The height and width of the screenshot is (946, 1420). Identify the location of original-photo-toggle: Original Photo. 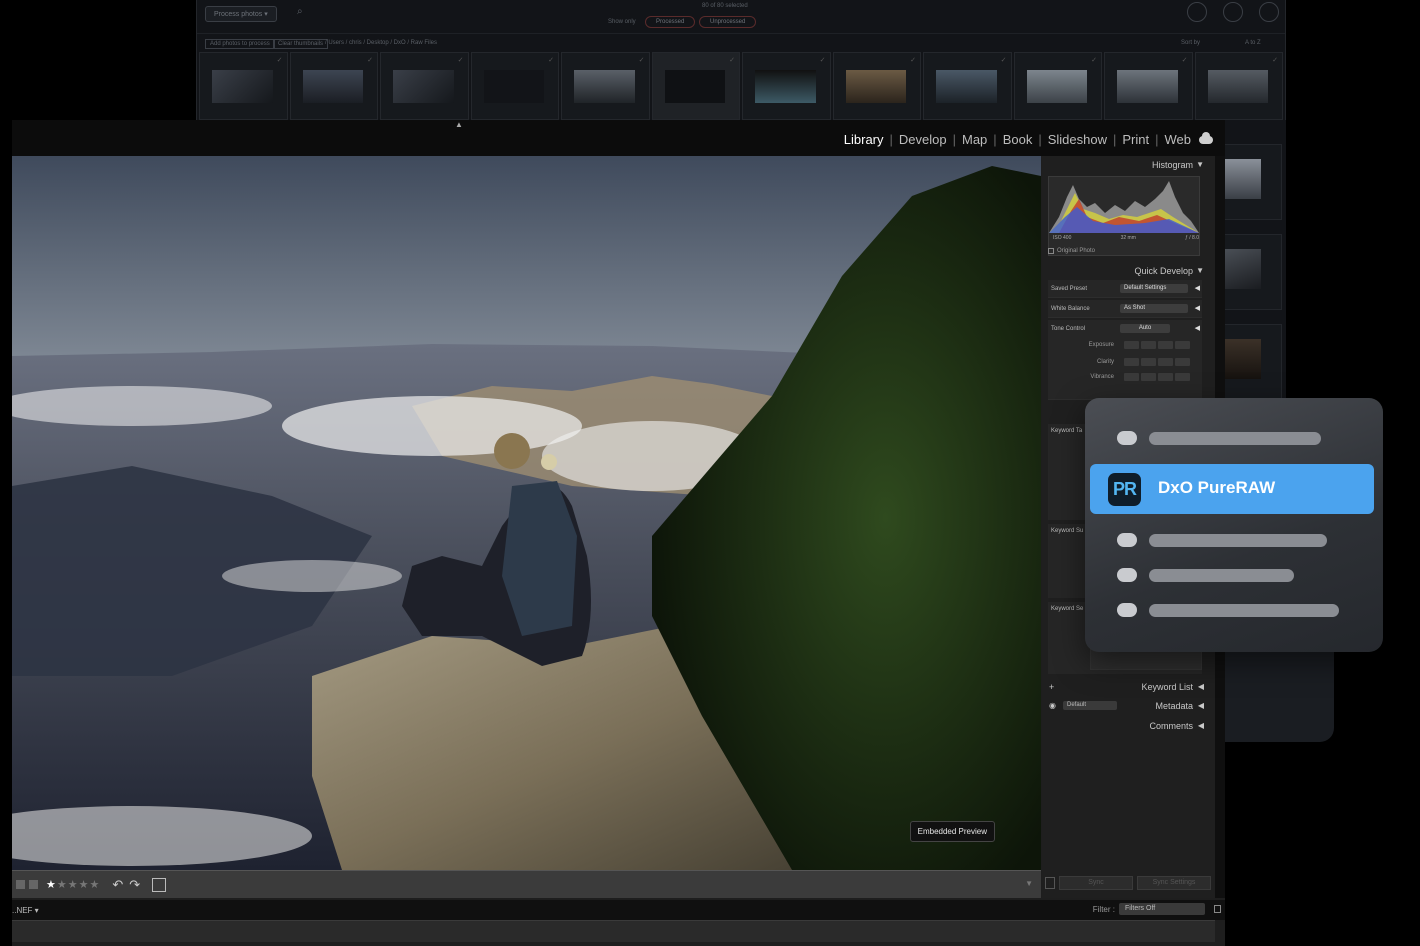
(1071, 251).